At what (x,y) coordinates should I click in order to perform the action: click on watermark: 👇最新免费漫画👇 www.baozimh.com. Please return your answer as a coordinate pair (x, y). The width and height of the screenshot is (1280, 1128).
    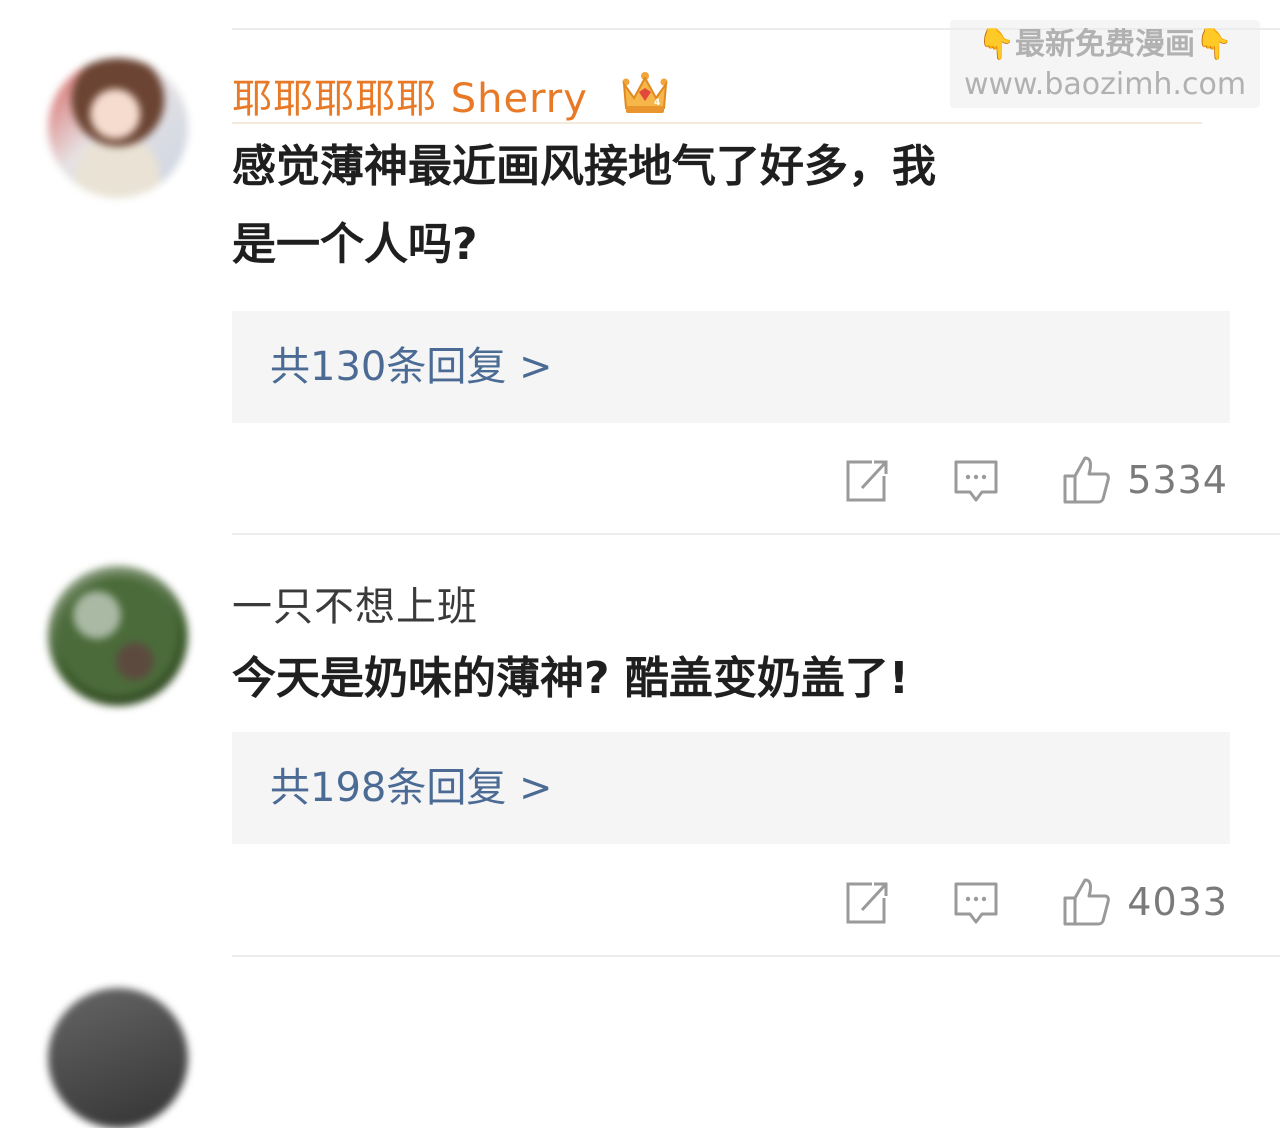
    Looking at the image, I should click on (1105, 64).